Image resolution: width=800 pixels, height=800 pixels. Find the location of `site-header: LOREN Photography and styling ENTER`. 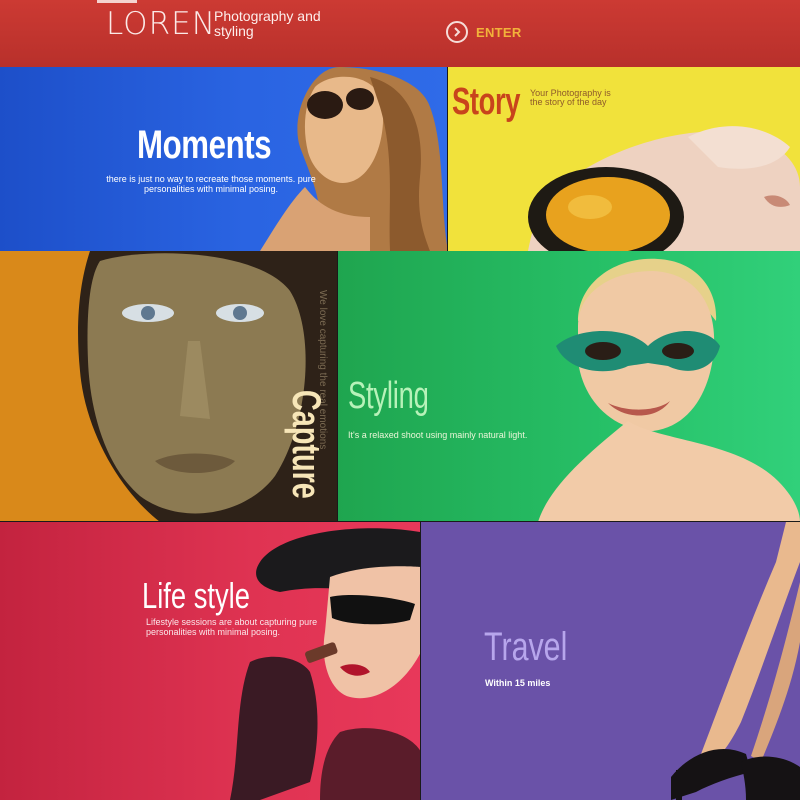

site-header: LOREN Photography and styling ENTER is located at coordinates (400, 33).